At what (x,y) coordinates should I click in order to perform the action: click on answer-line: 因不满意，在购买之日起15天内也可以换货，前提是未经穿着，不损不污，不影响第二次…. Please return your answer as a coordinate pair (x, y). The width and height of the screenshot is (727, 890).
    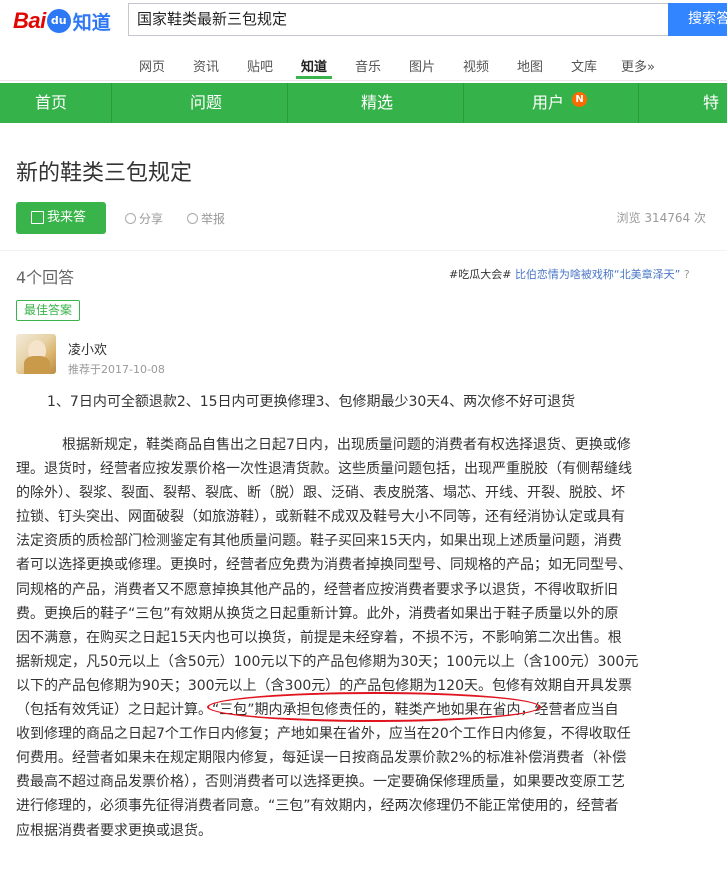
    Looking at the image, I should click on (319, 637).